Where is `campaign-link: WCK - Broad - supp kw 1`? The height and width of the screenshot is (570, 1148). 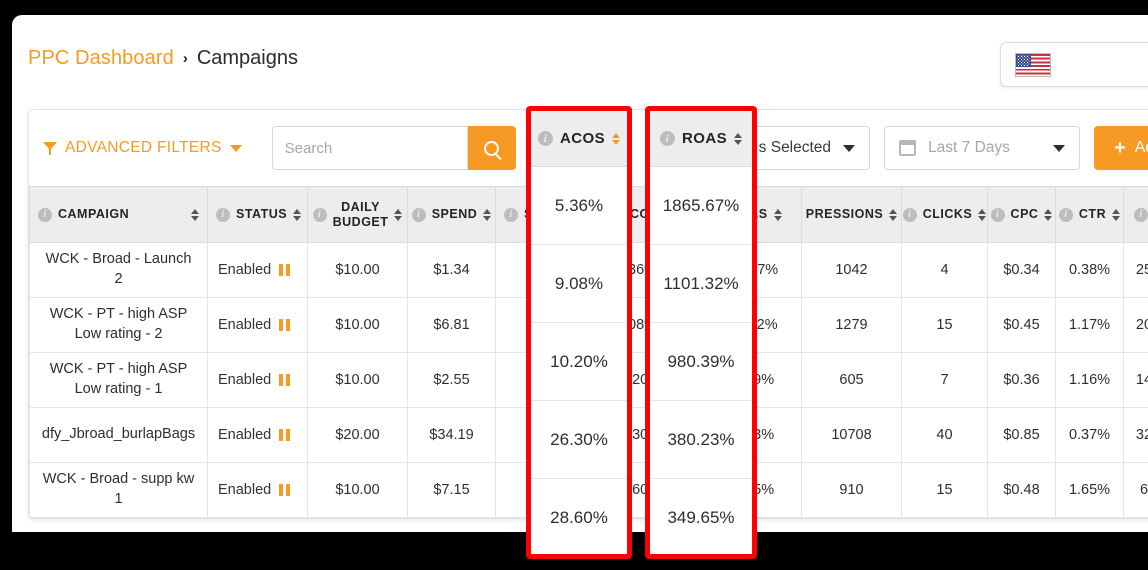 campaign-link: WCK - Broad - supp kw 1 is located at coordinates (118, 490).